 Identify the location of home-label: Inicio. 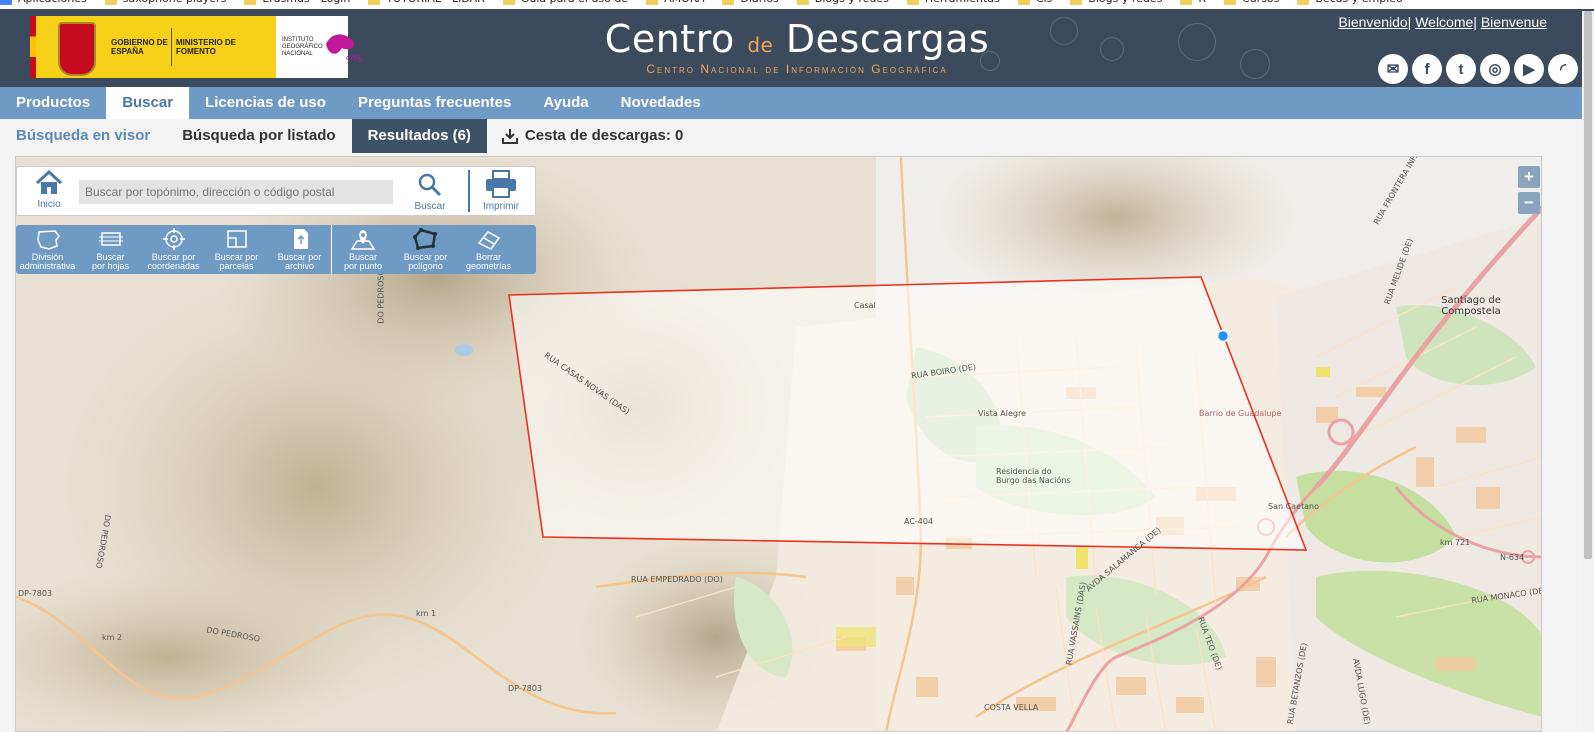
(49, 204).